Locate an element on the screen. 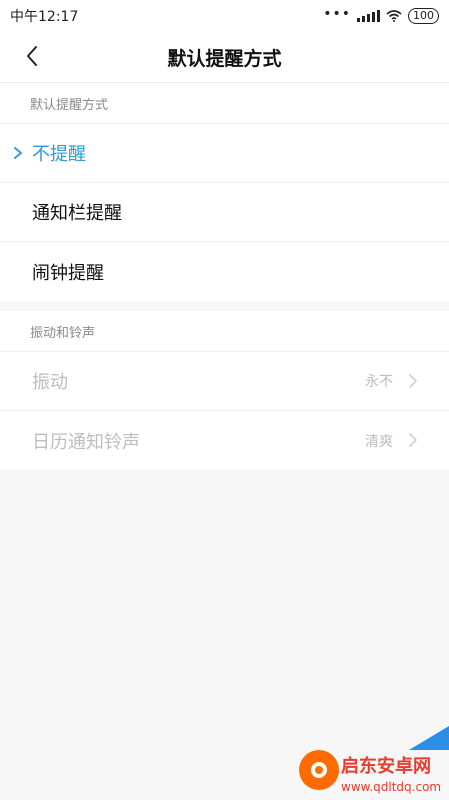 This screenshot has width=449, height=800. watermark-text: 启东安卓网 is located at coordinates (386, 766).